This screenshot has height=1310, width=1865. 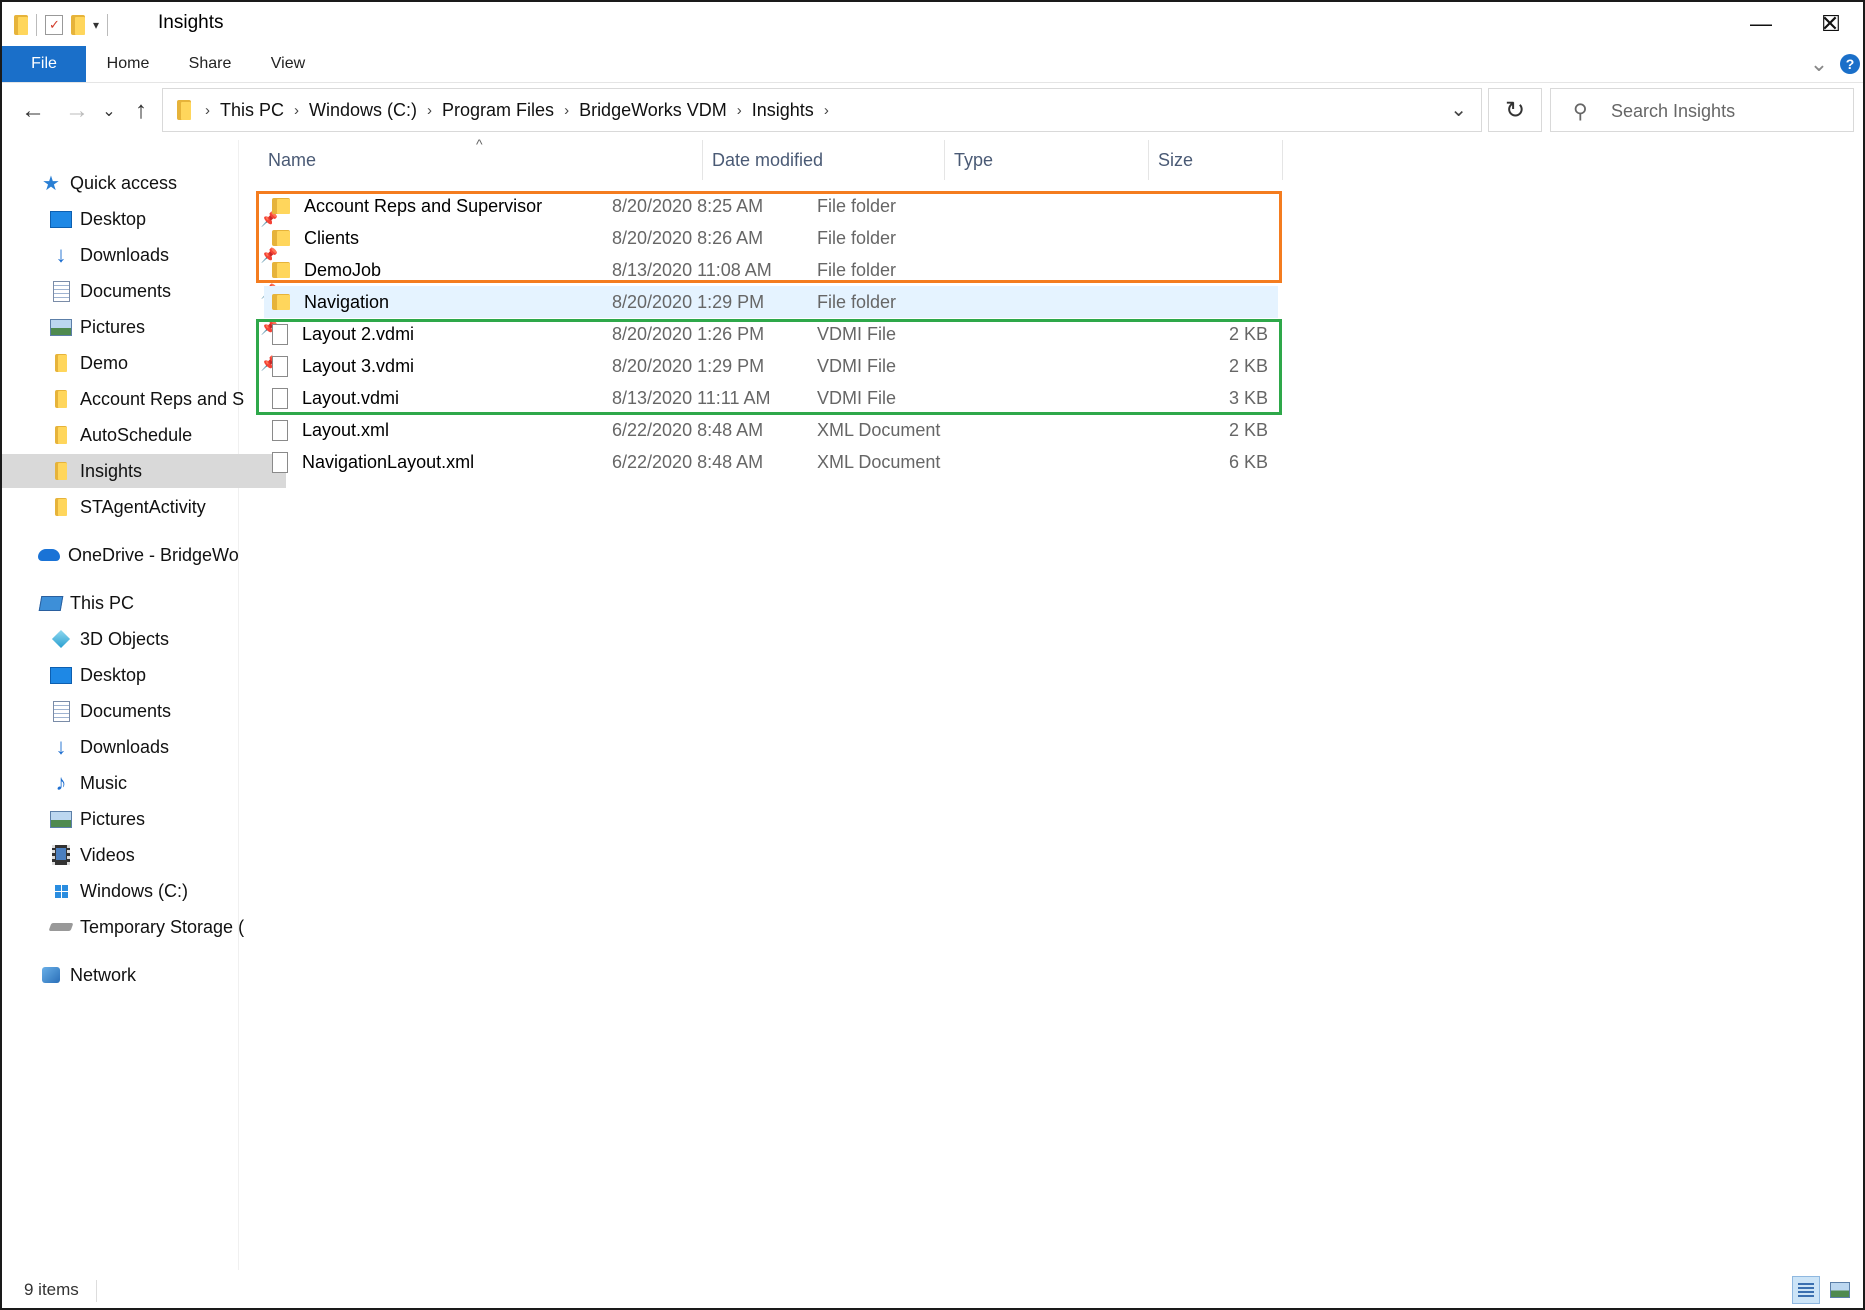 I want to click on column-header-date: Date modified, so click(x=827, y=160).